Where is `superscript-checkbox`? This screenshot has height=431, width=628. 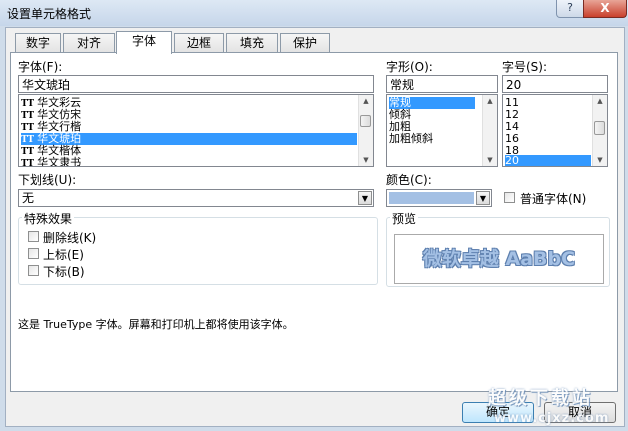 superscript-checkbox is located at coordinates (33, 253).